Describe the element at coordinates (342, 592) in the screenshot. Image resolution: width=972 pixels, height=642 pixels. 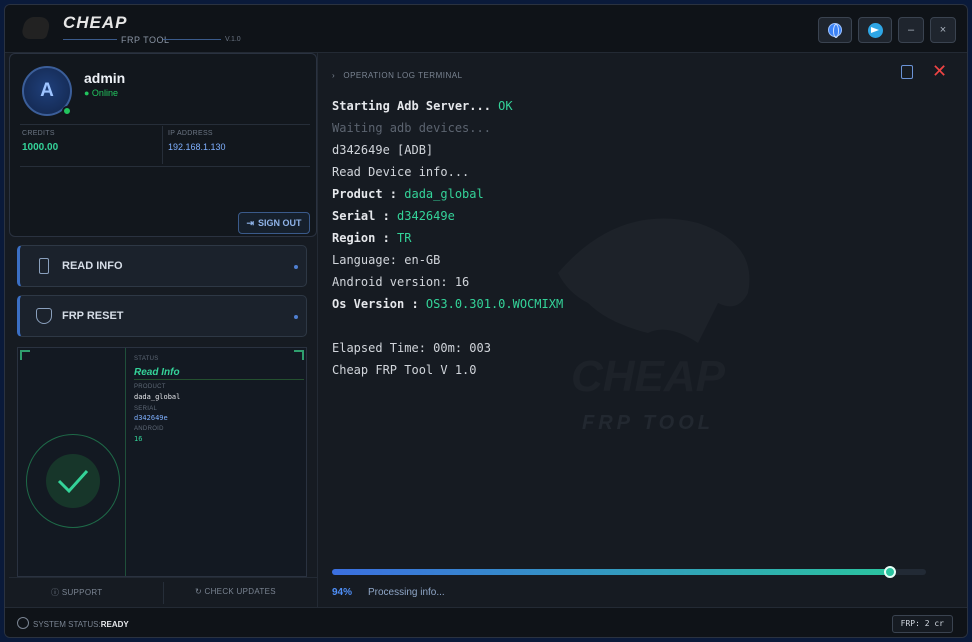
I see `progress-percent: 94%` at that location.